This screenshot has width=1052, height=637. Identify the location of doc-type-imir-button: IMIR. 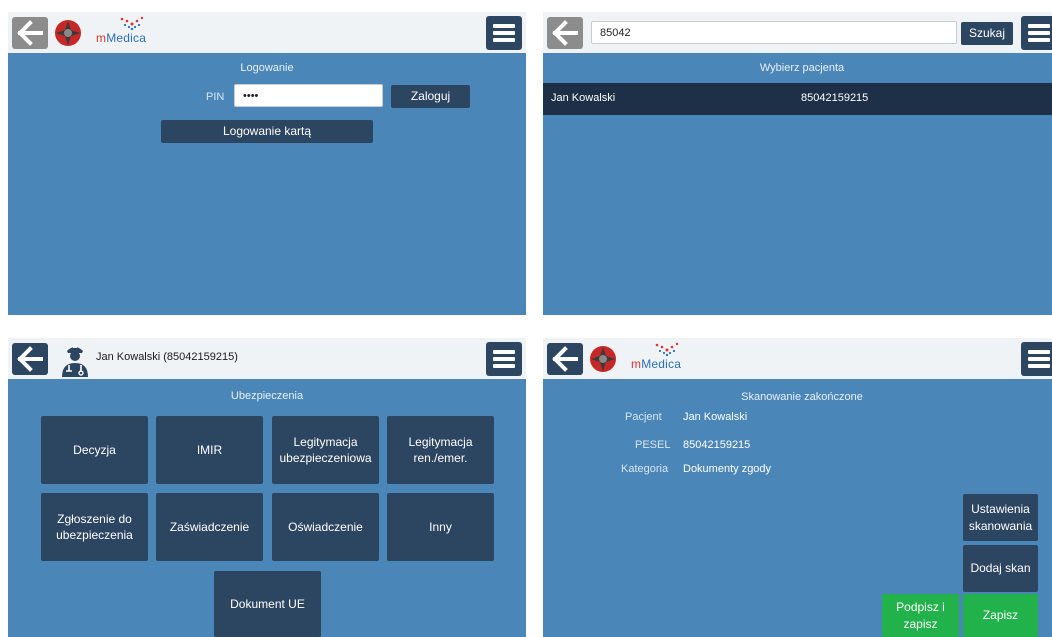
(209, 450).